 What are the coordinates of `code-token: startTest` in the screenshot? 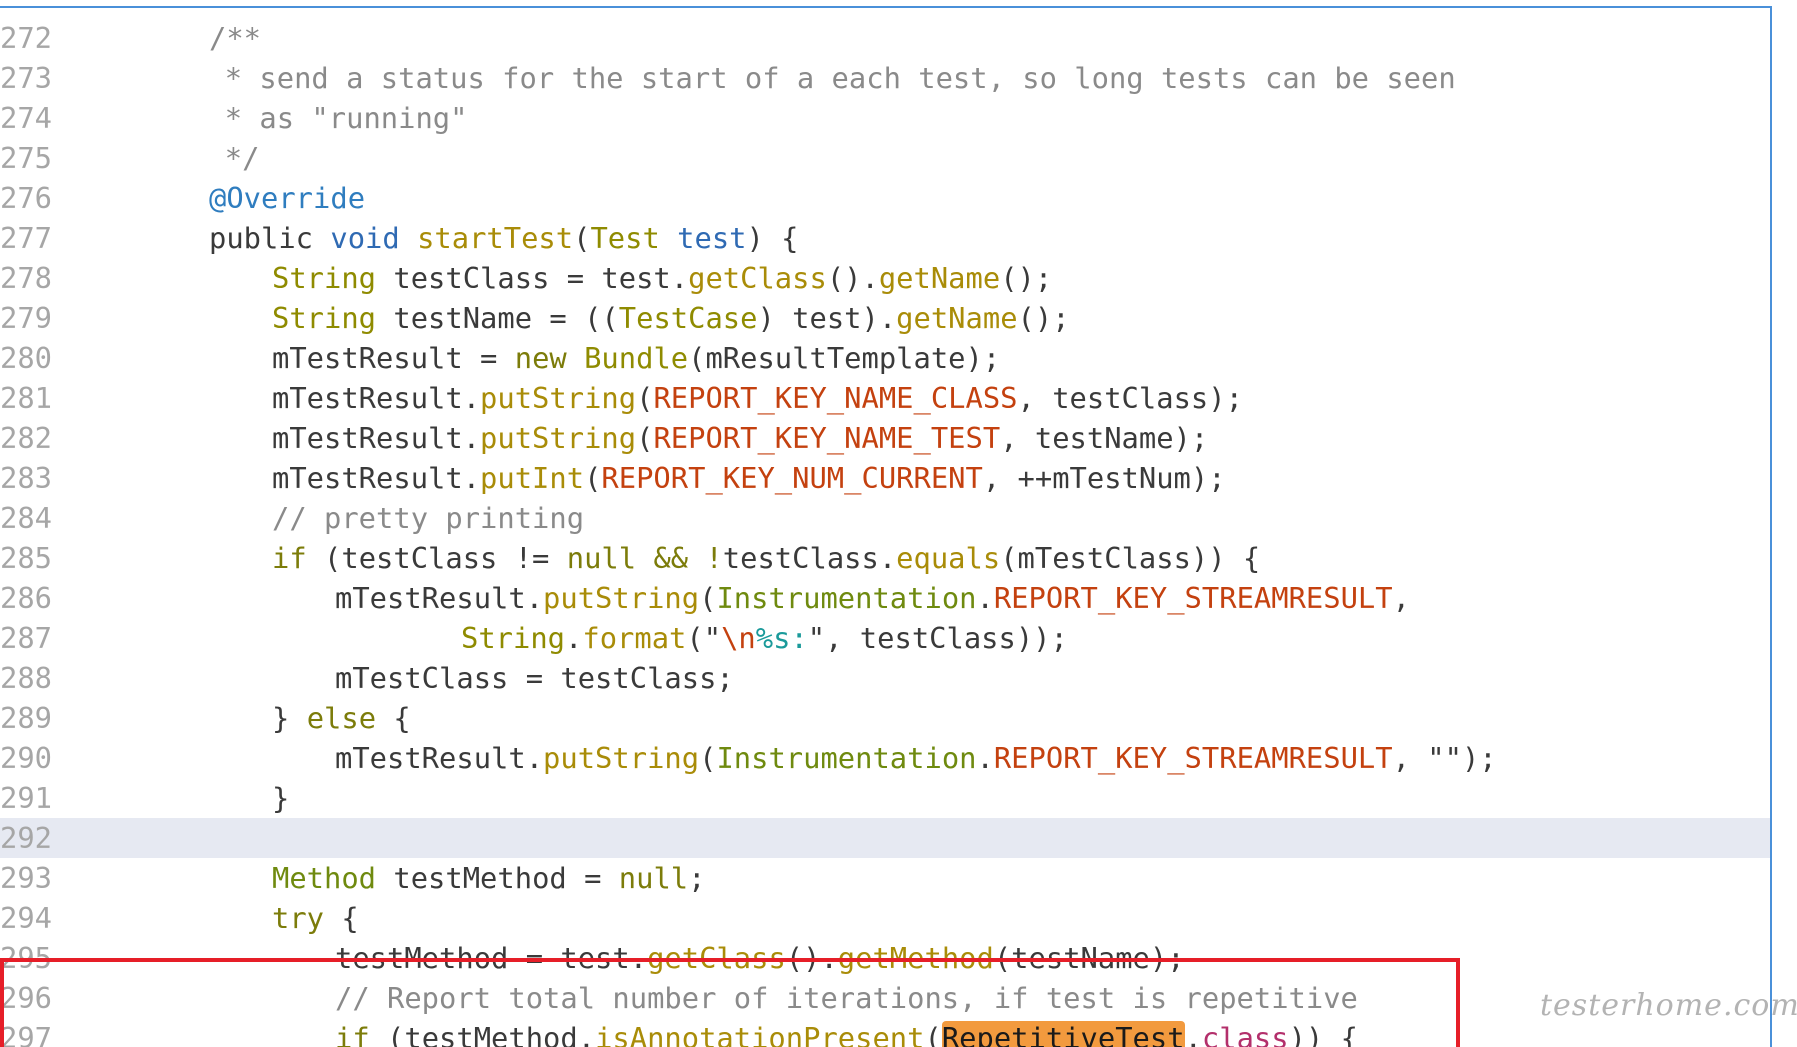 It's located at (495, 238).